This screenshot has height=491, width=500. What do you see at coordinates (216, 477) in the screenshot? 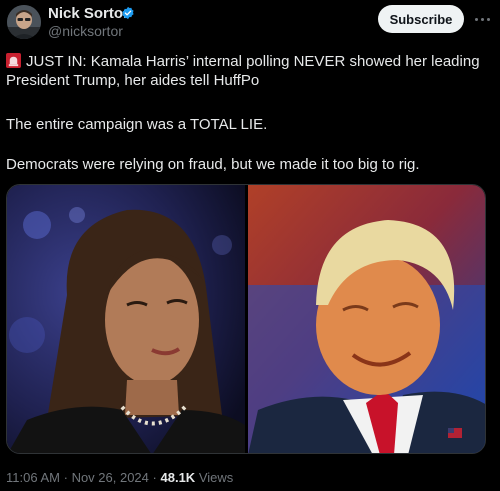
I see `views-label: Views` at bounding box center [216, 477].